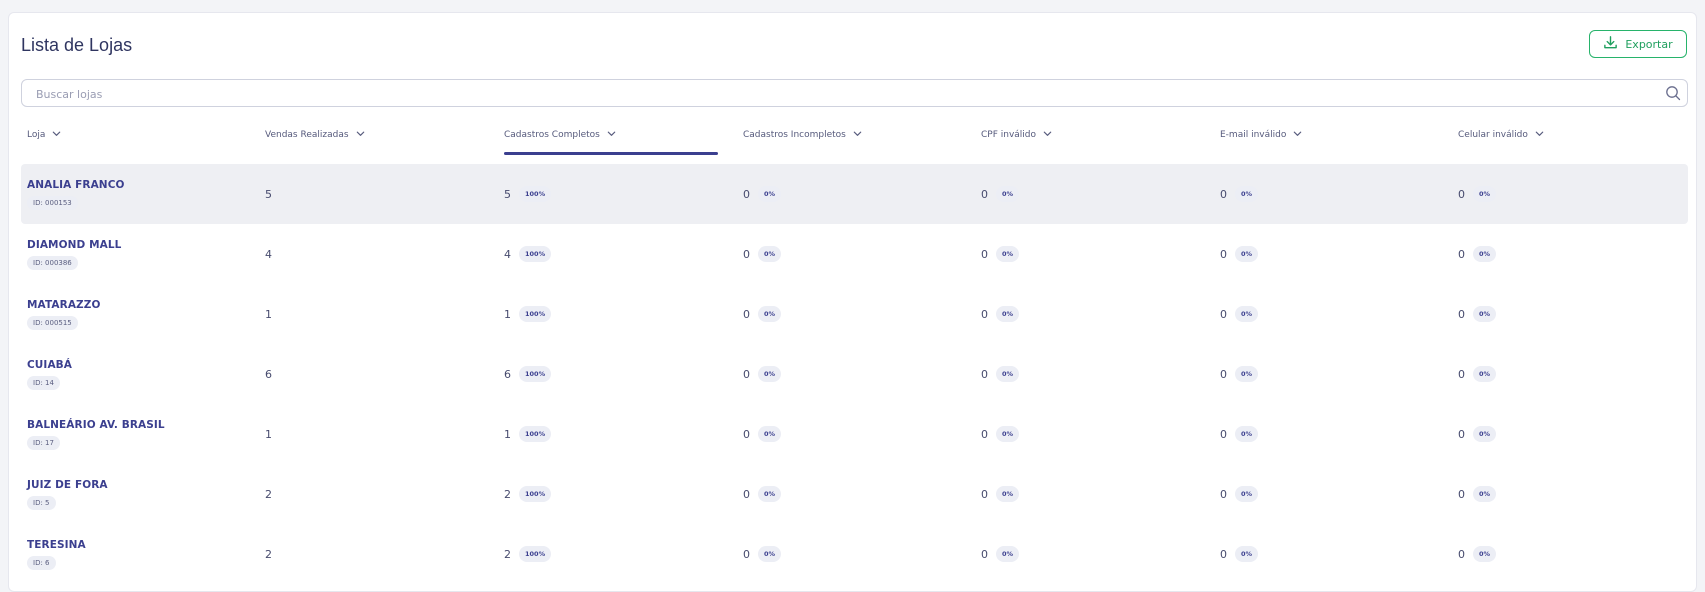 The image size is (1705, 592). What do you see at coordinates (507, 254) in the screenshot?
I see `metric-value: 4` at bounding box center [507, 254].